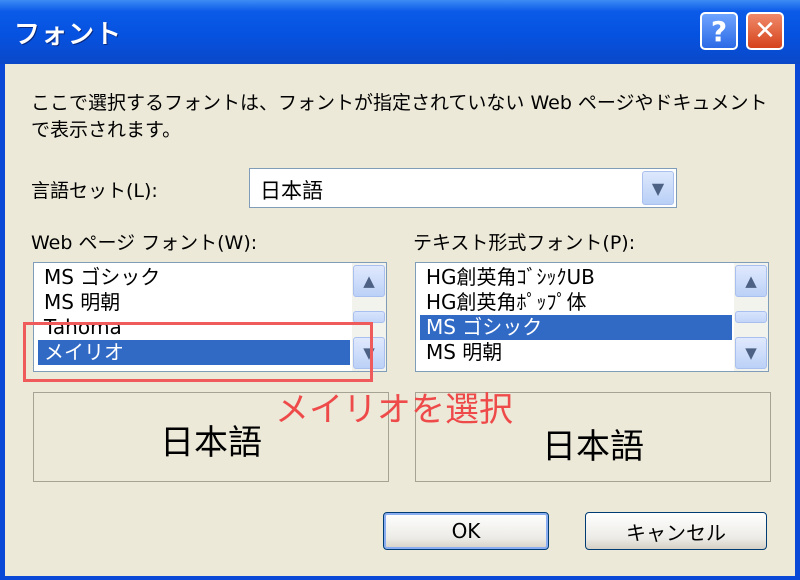  Describe the element at coordinates (198, 352) in the screenshot. I see `annotation-highlight-box` at that location.